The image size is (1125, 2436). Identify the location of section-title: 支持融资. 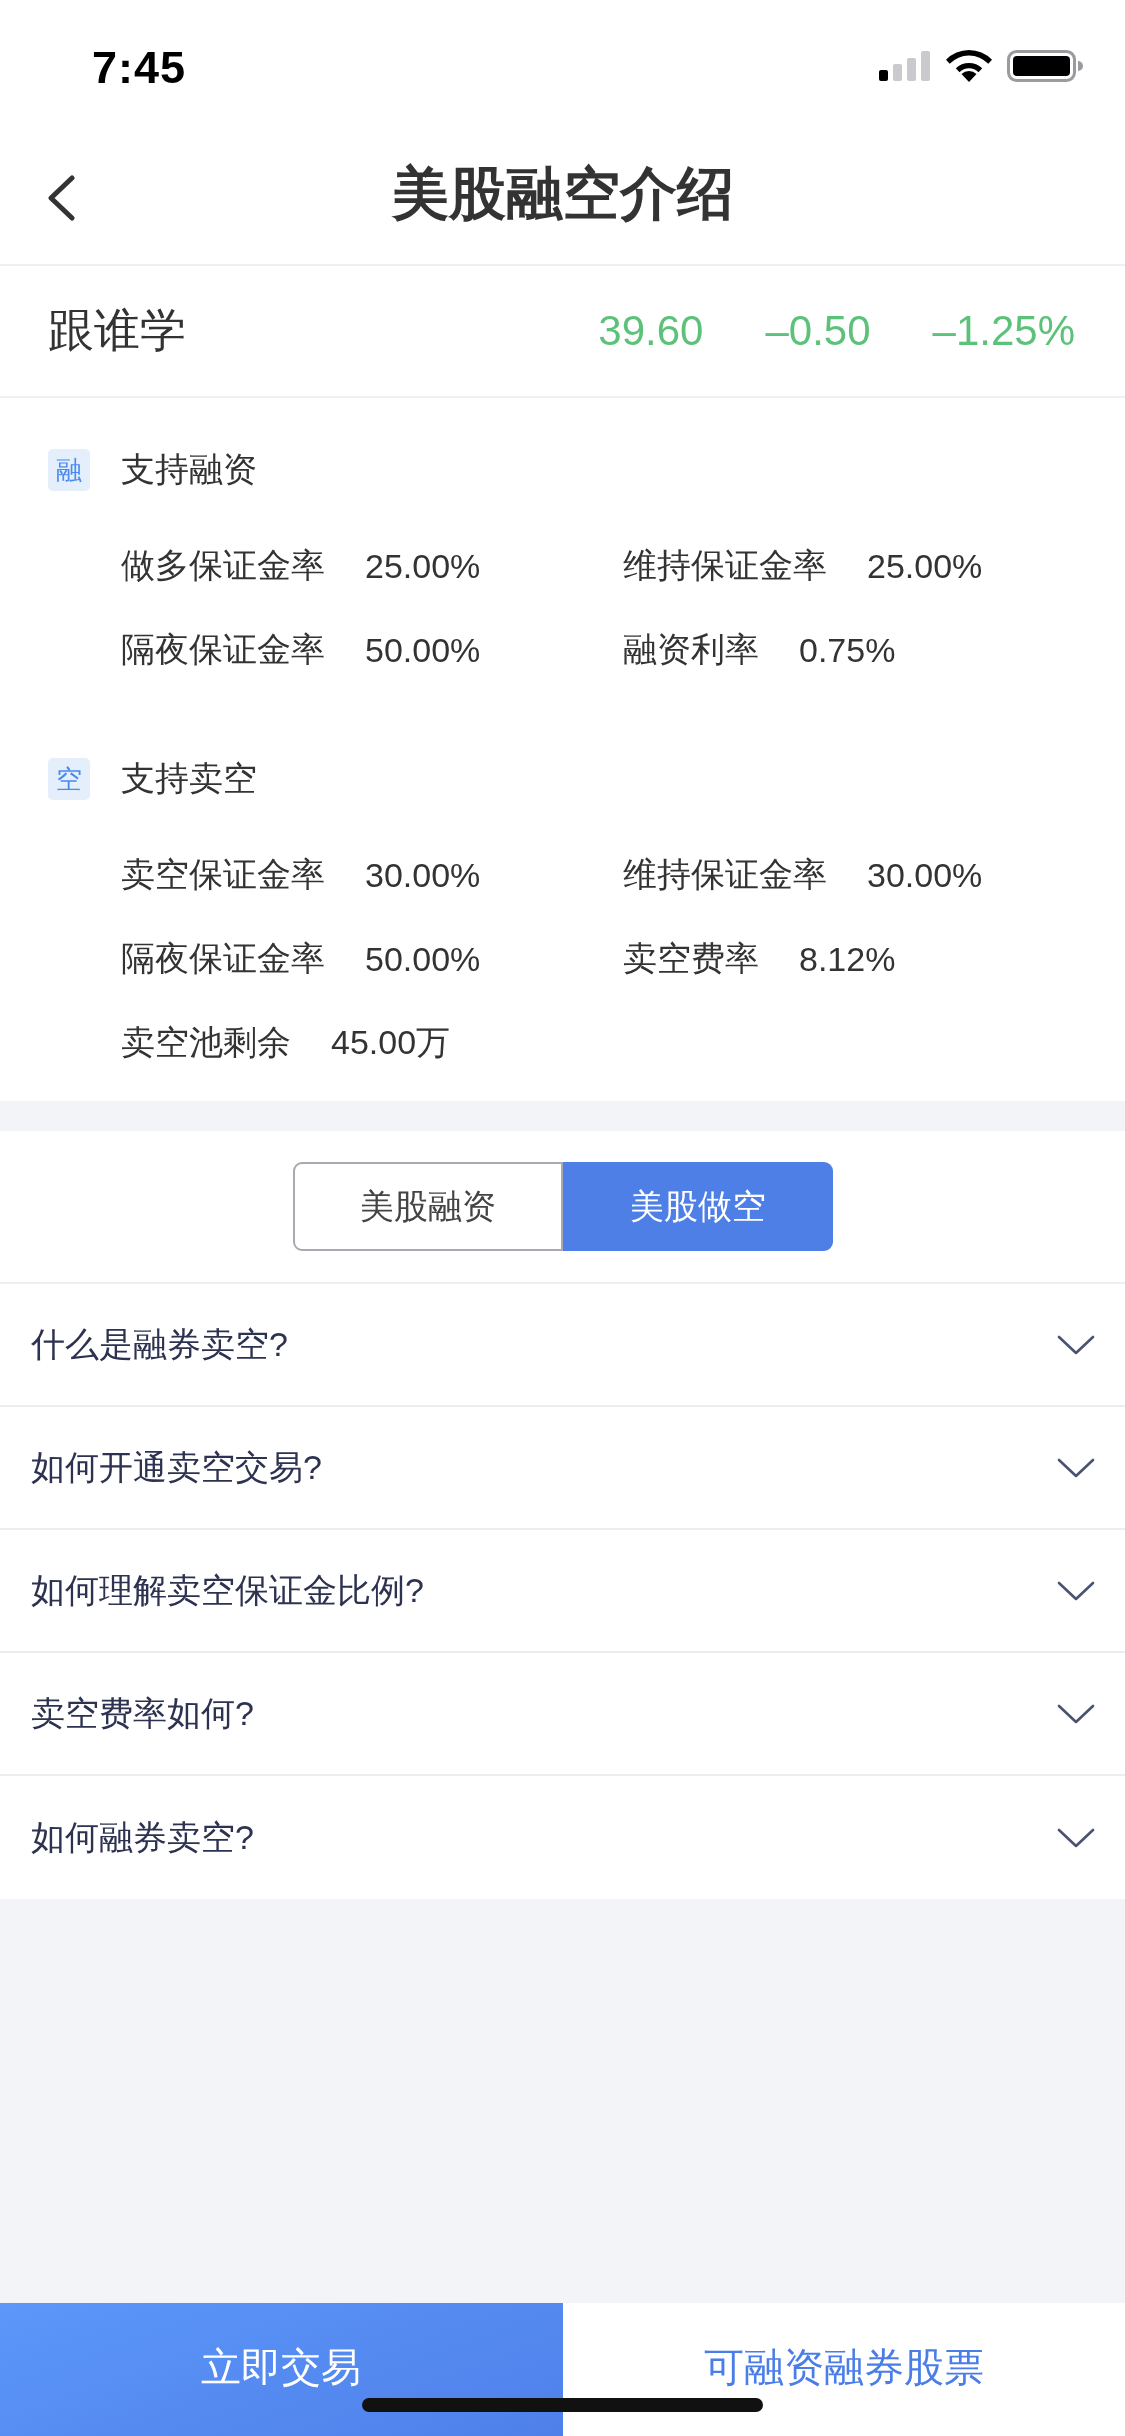
(189, 469).